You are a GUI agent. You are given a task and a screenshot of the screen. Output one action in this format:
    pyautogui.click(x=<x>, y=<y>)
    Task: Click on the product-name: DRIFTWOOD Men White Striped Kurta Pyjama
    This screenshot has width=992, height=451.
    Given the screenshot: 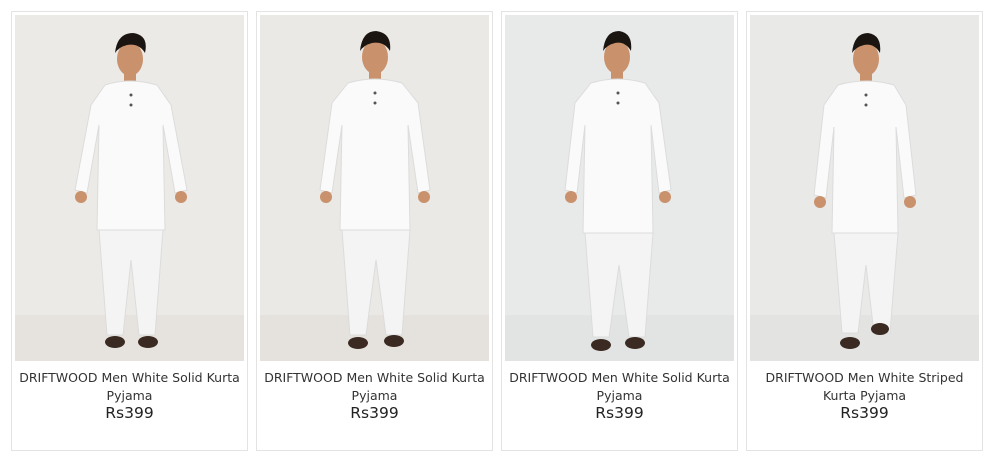 What is the action you would take?
    pyautogui.click(x=864, y=387)
    